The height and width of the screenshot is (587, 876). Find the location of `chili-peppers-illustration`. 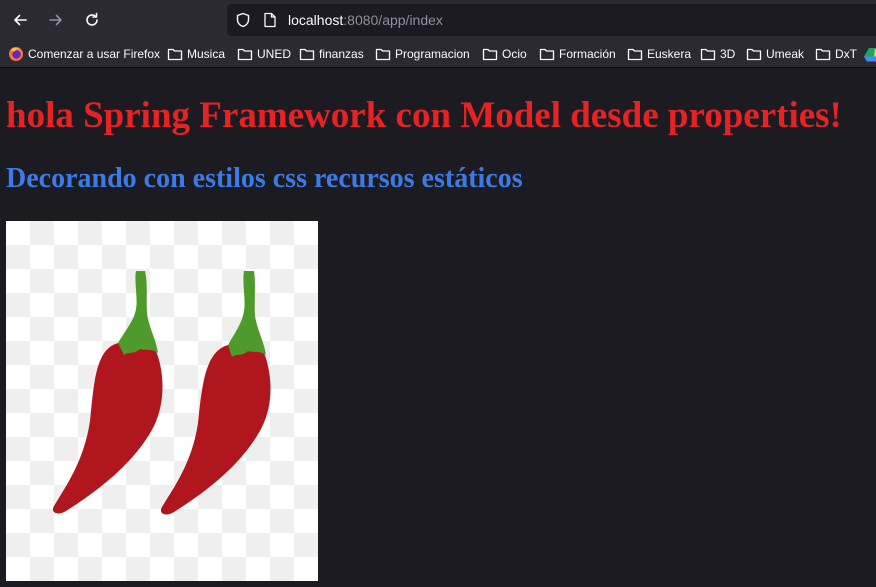

chili-peppers-illustration is located at coordinates (161, 393).